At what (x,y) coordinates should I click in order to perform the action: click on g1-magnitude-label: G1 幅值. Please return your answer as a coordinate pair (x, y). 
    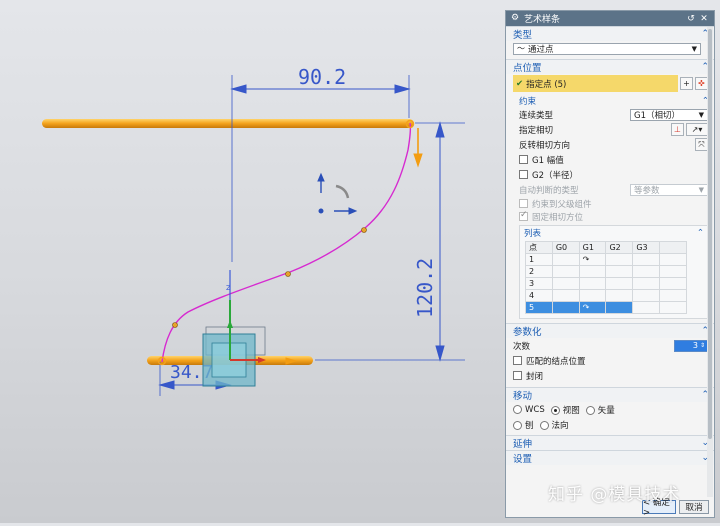
    Looking at the image, I should click on (548, 160).